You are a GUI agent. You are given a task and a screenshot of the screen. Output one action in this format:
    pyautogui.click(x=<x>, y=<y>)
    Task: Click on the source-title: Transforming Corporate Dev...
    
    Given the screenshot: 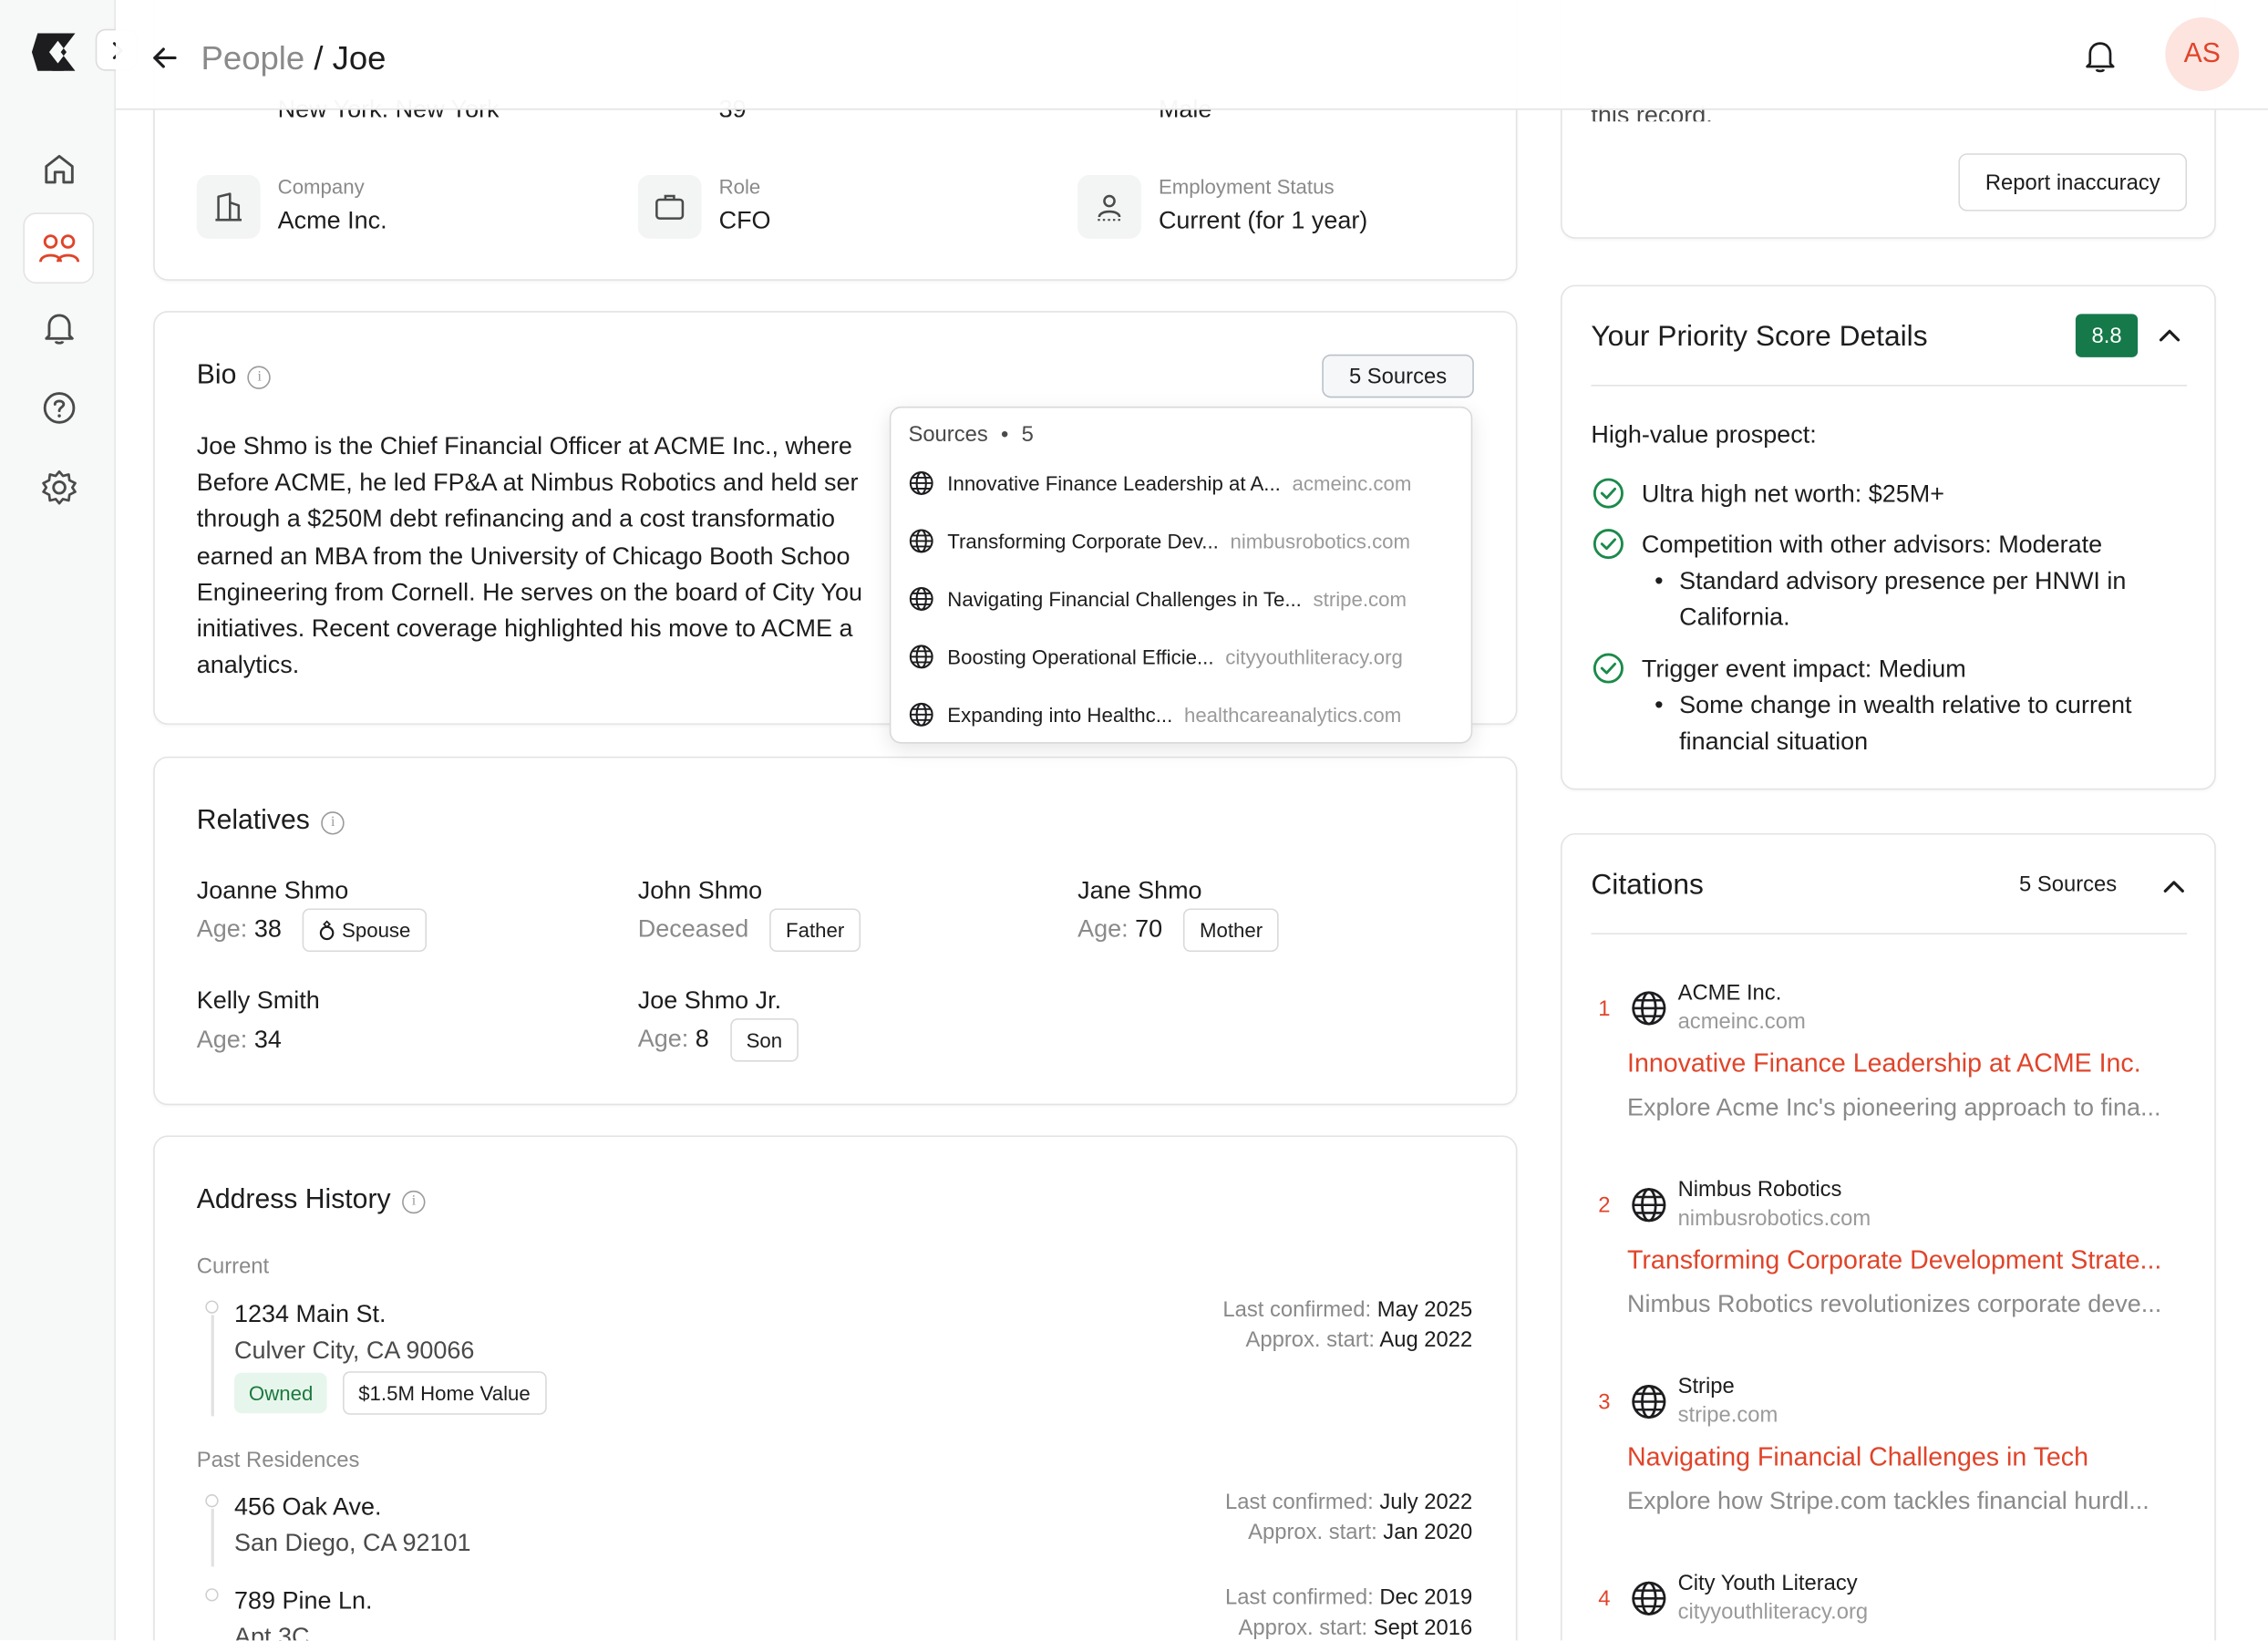 What is the action you would take?
    pyautogui.click(x=1083, y=541)
    